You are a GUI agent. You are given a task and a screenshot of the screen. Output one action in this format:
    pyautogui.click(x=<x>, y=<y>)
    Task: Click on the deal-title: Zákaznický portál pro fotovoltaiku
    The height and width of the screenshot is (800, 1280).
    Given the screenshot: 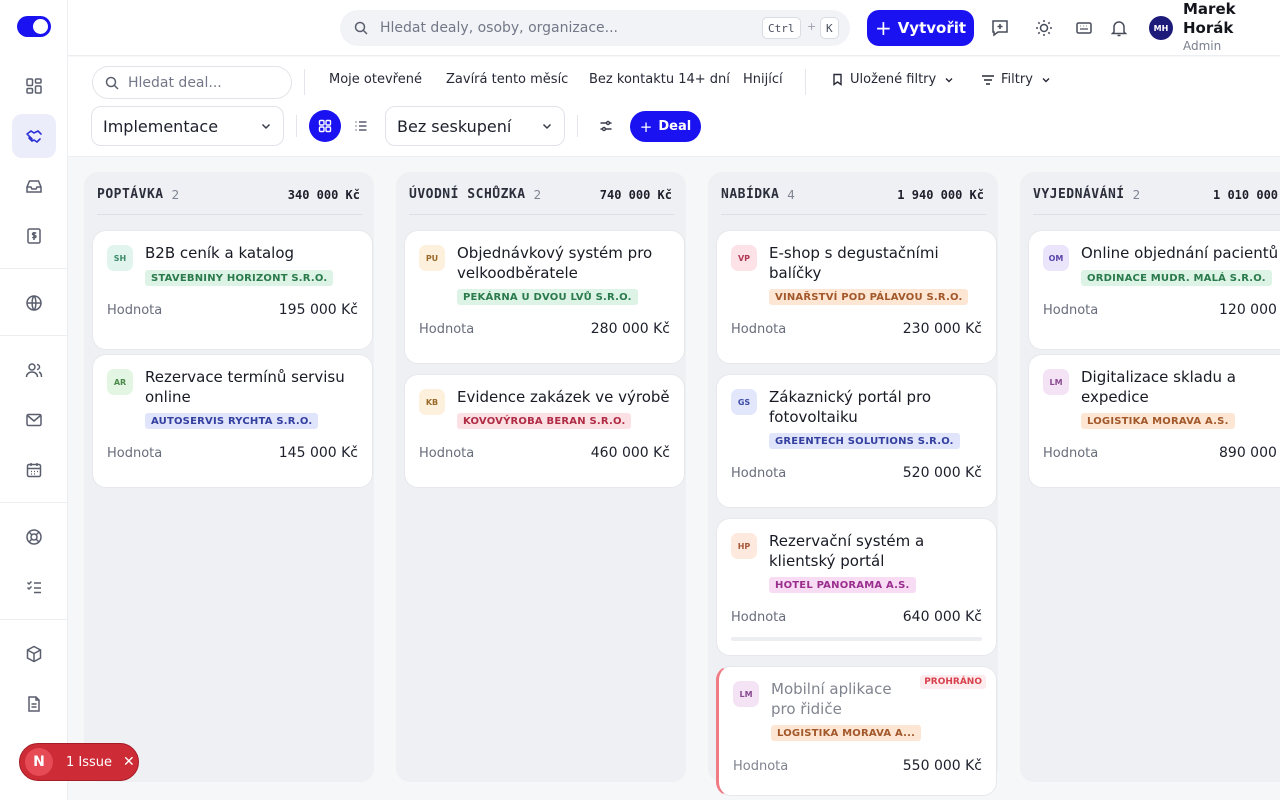 What is the action you would take?
    pyautogui.click(x=850, y=407)
    